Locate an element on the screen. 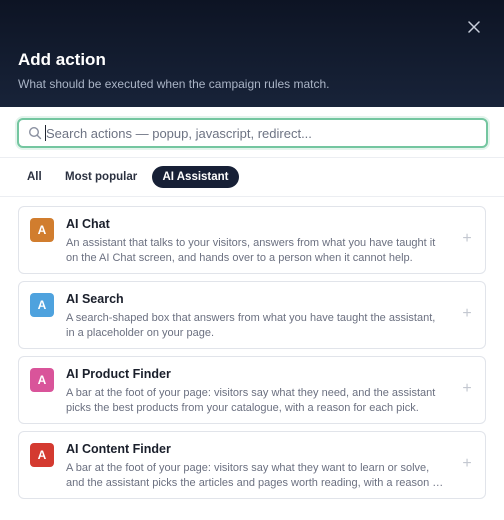 The width and height of the screenshot is (504, 520). action-title: AI Content Finder is located at coordinates (118, 449).